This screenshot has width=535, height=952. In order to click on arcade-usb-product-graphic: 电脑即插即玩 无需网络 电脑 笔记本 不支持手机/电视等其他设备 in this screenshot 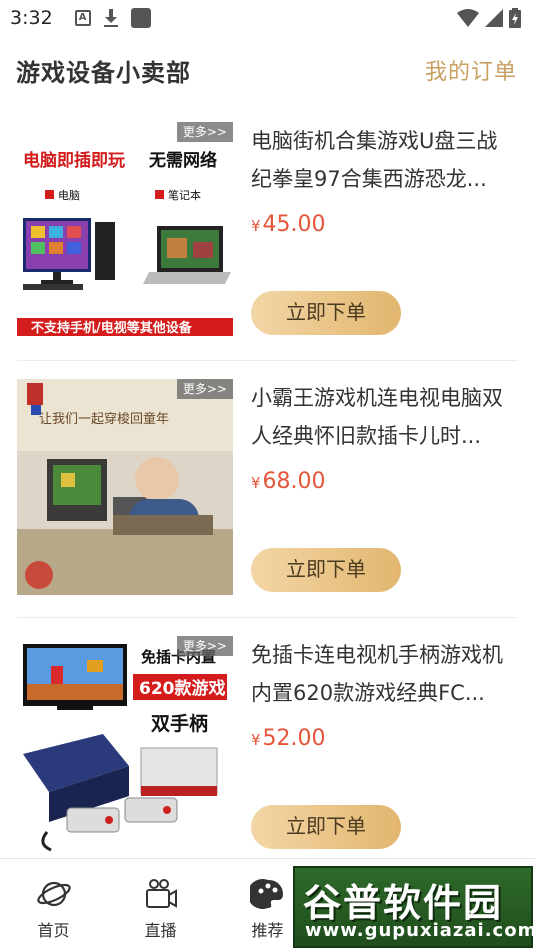, I will do `click(125, 230)`.